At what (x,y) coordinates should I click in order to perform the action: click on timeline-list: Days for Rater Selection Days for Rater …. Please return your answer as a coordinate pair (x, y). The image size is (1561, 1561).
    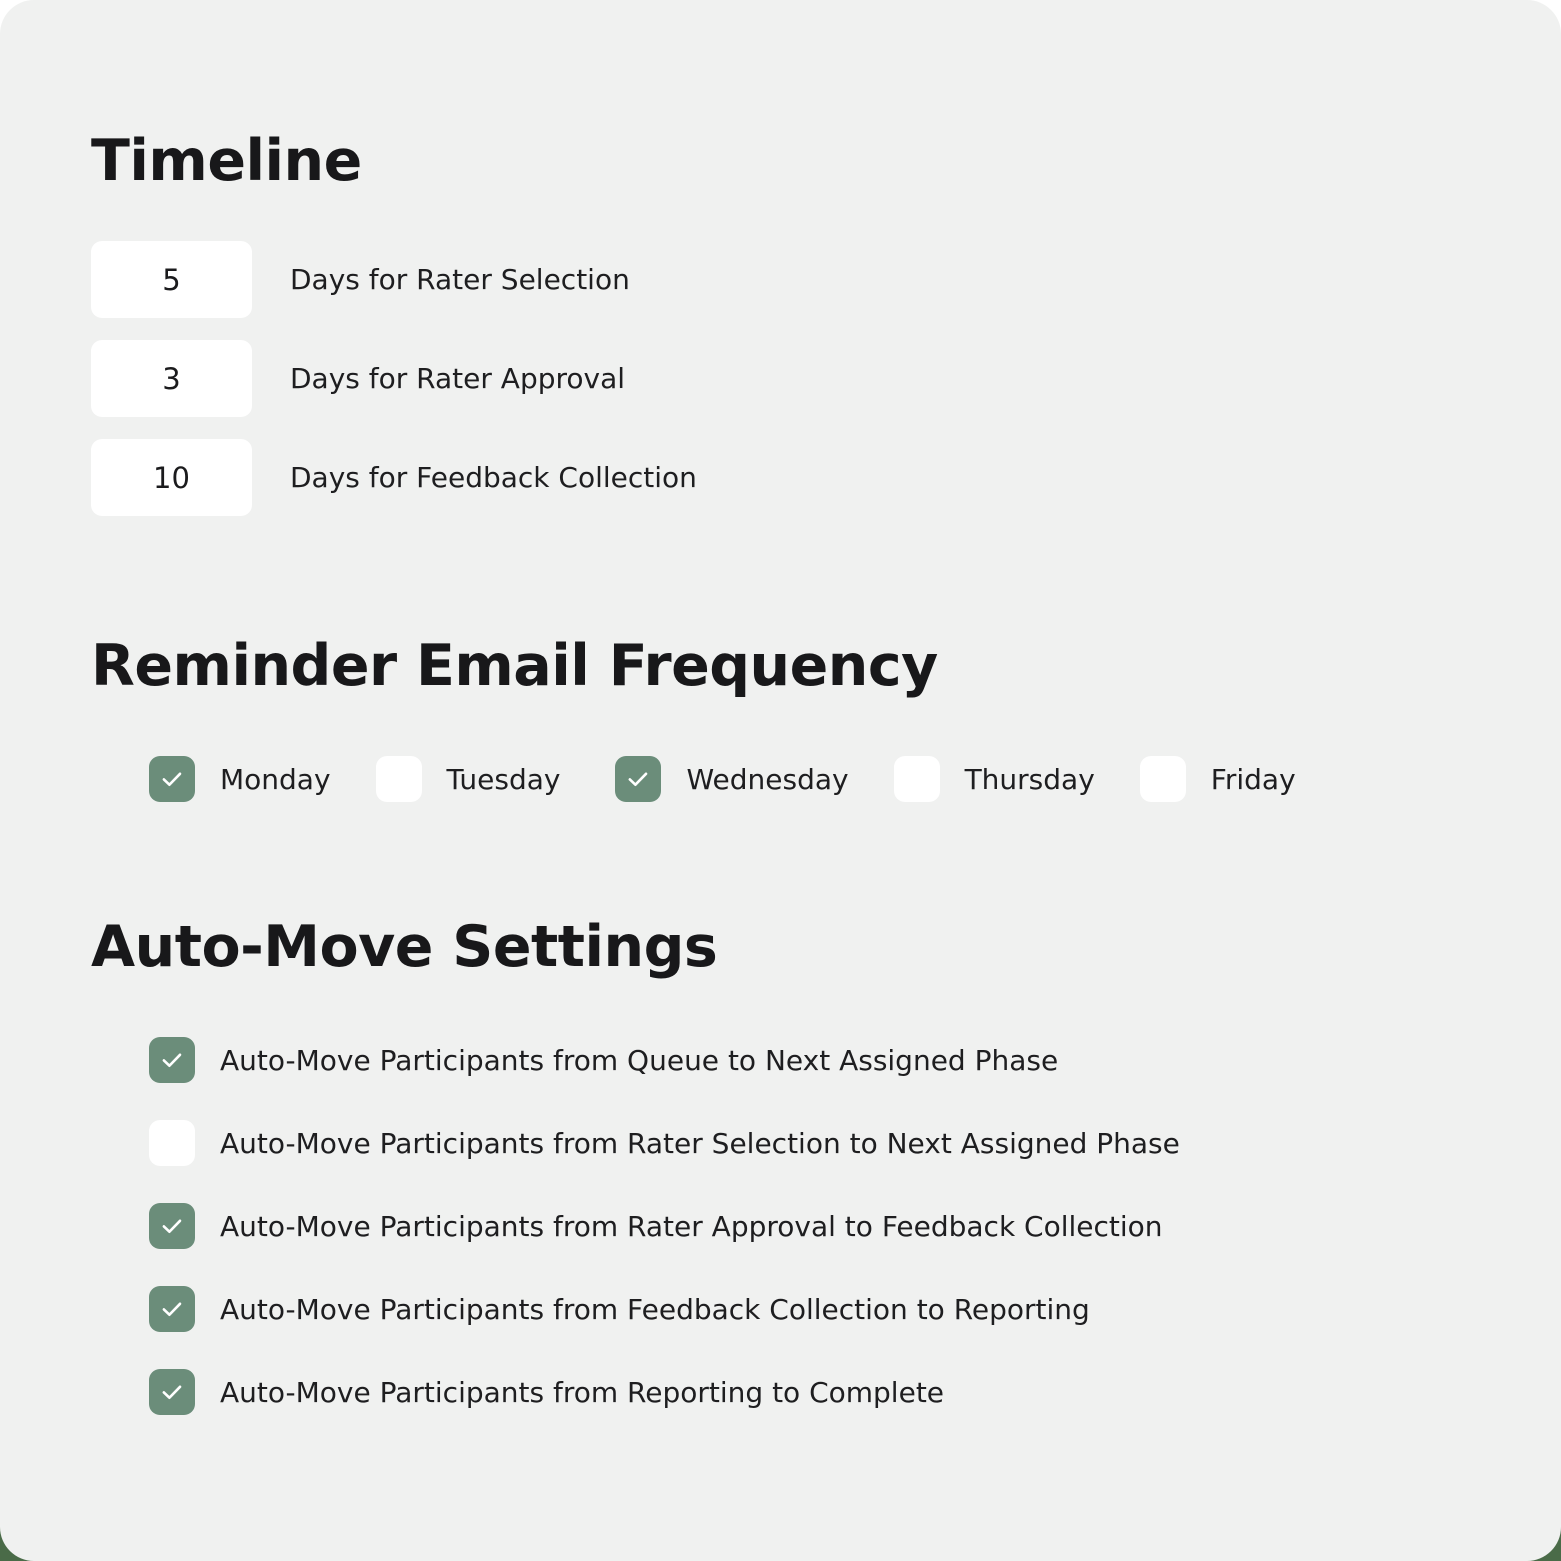
    Looking at the image, I should click on (394, 389).